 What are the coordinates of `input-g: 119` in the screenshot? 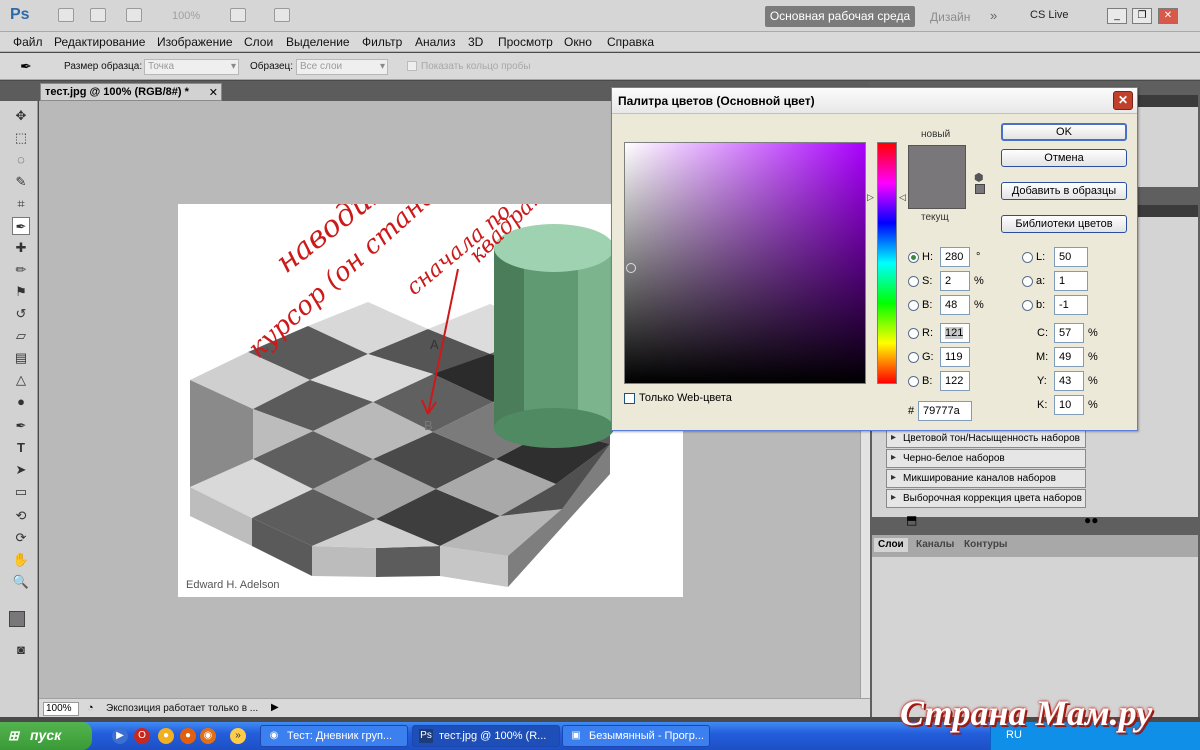 It's located at (955, 357).